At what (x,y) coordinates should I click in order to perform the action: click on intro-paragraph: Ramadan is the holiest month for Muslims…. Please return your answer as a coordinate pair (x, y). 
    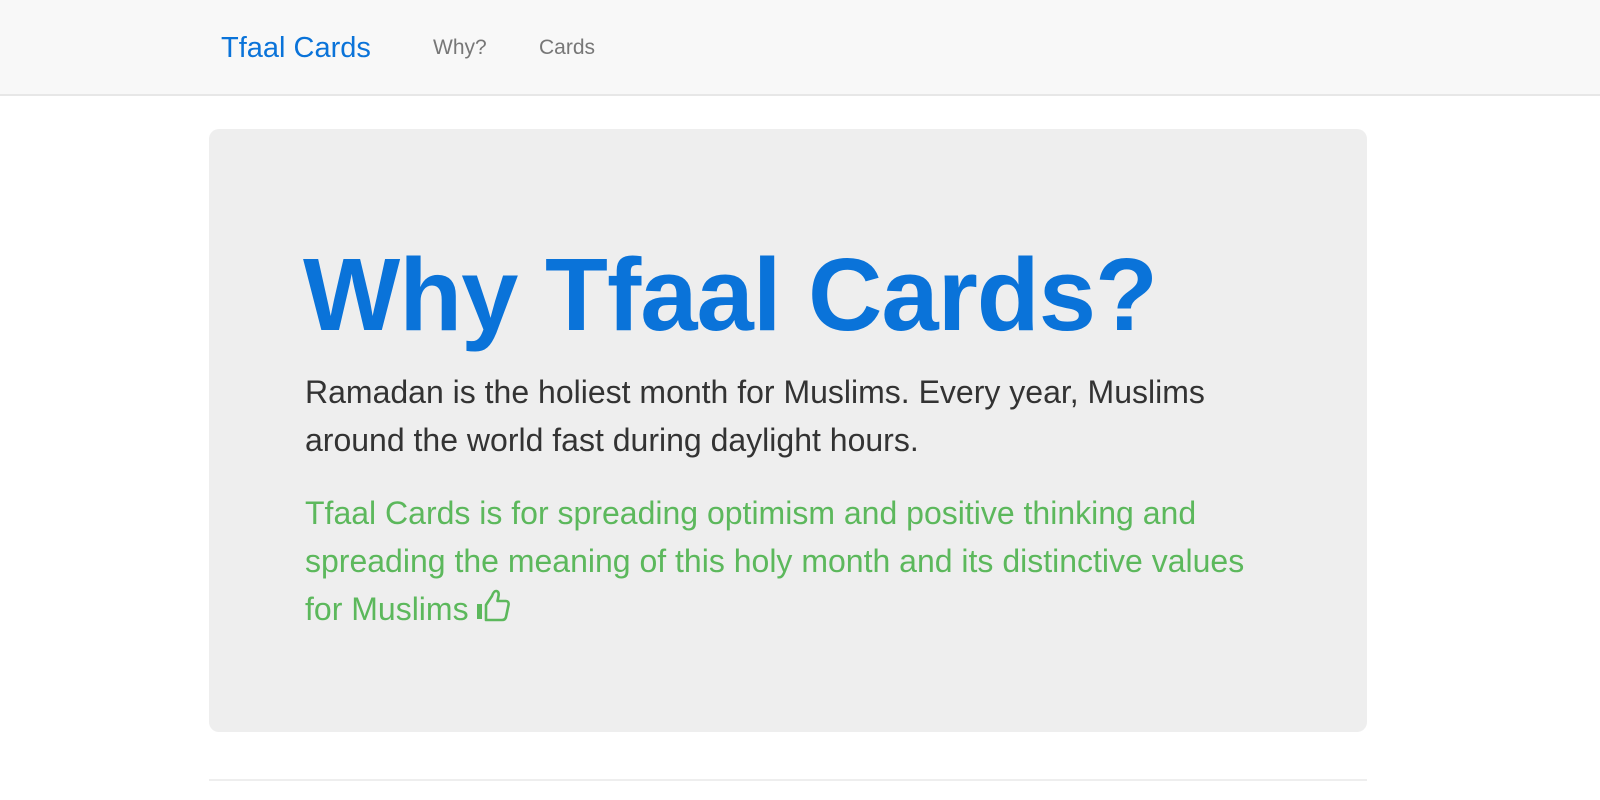
    Looking at the image, I should click on (755, 416).